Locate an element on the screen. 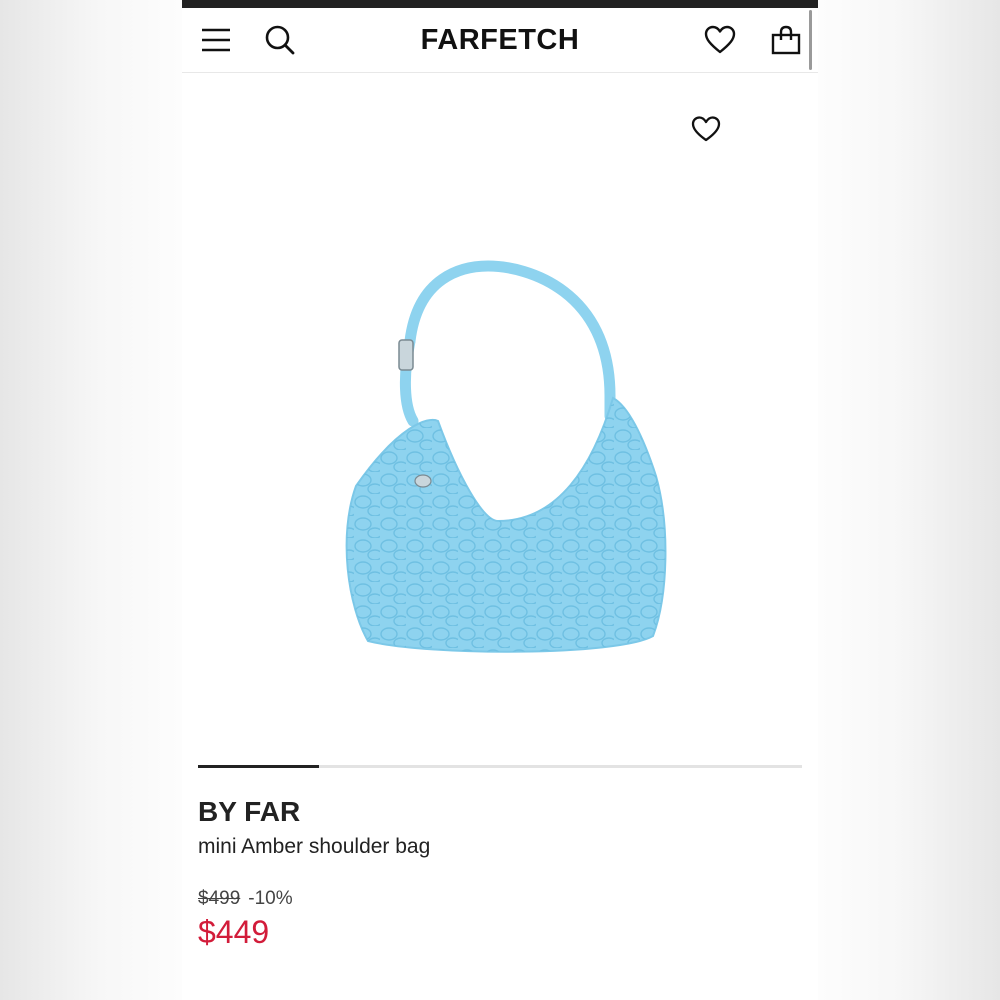 The width and height of the screenshot is (1000, 1000). wishlist-button is located at coordinates (720, 40).